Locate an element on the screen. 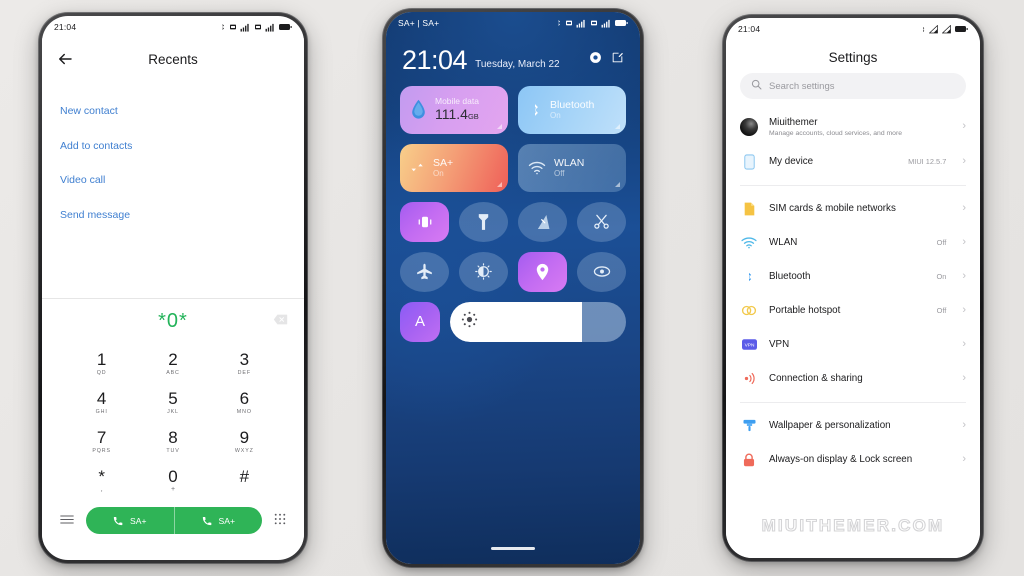  settings-row-portable-hotspot: Portable hotspot Off › is located at coordinates (853, 311).